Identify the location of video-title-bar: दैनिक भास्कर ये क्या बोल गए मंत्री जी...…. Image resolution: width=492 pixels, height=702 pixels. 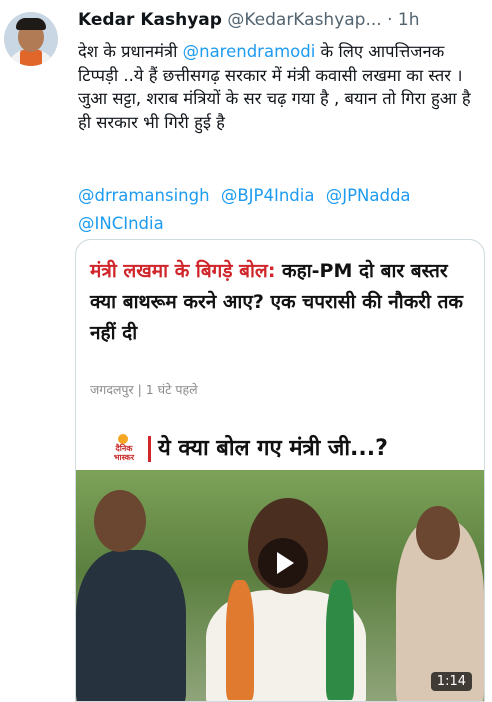
(280, 449).